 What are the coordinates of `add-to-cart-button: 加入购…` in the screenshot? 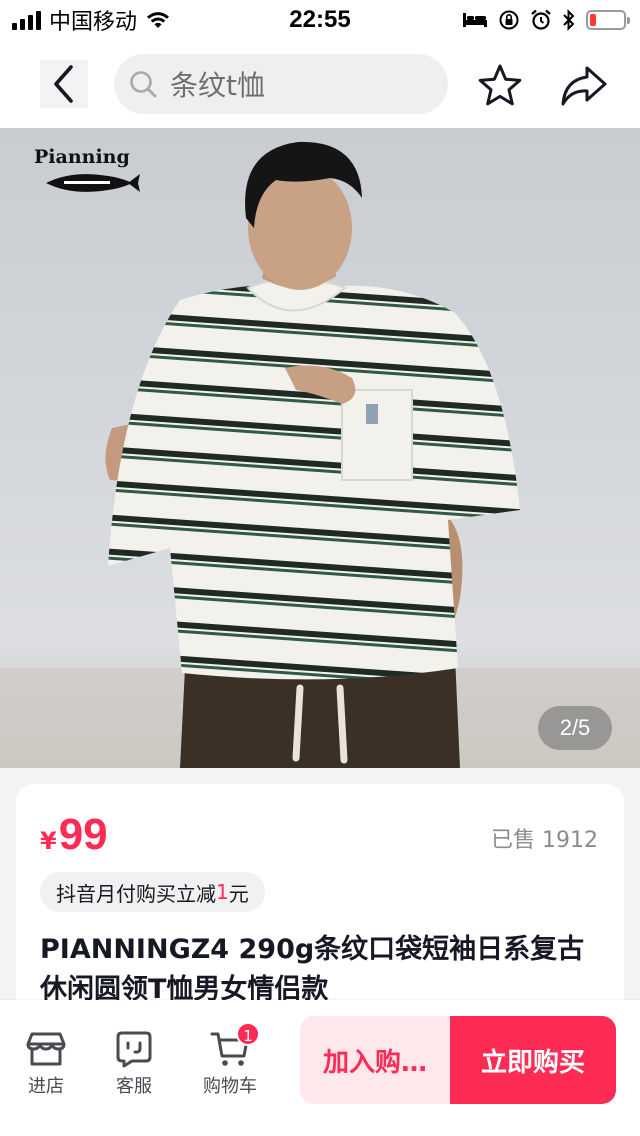 It's located at (375, 1060).